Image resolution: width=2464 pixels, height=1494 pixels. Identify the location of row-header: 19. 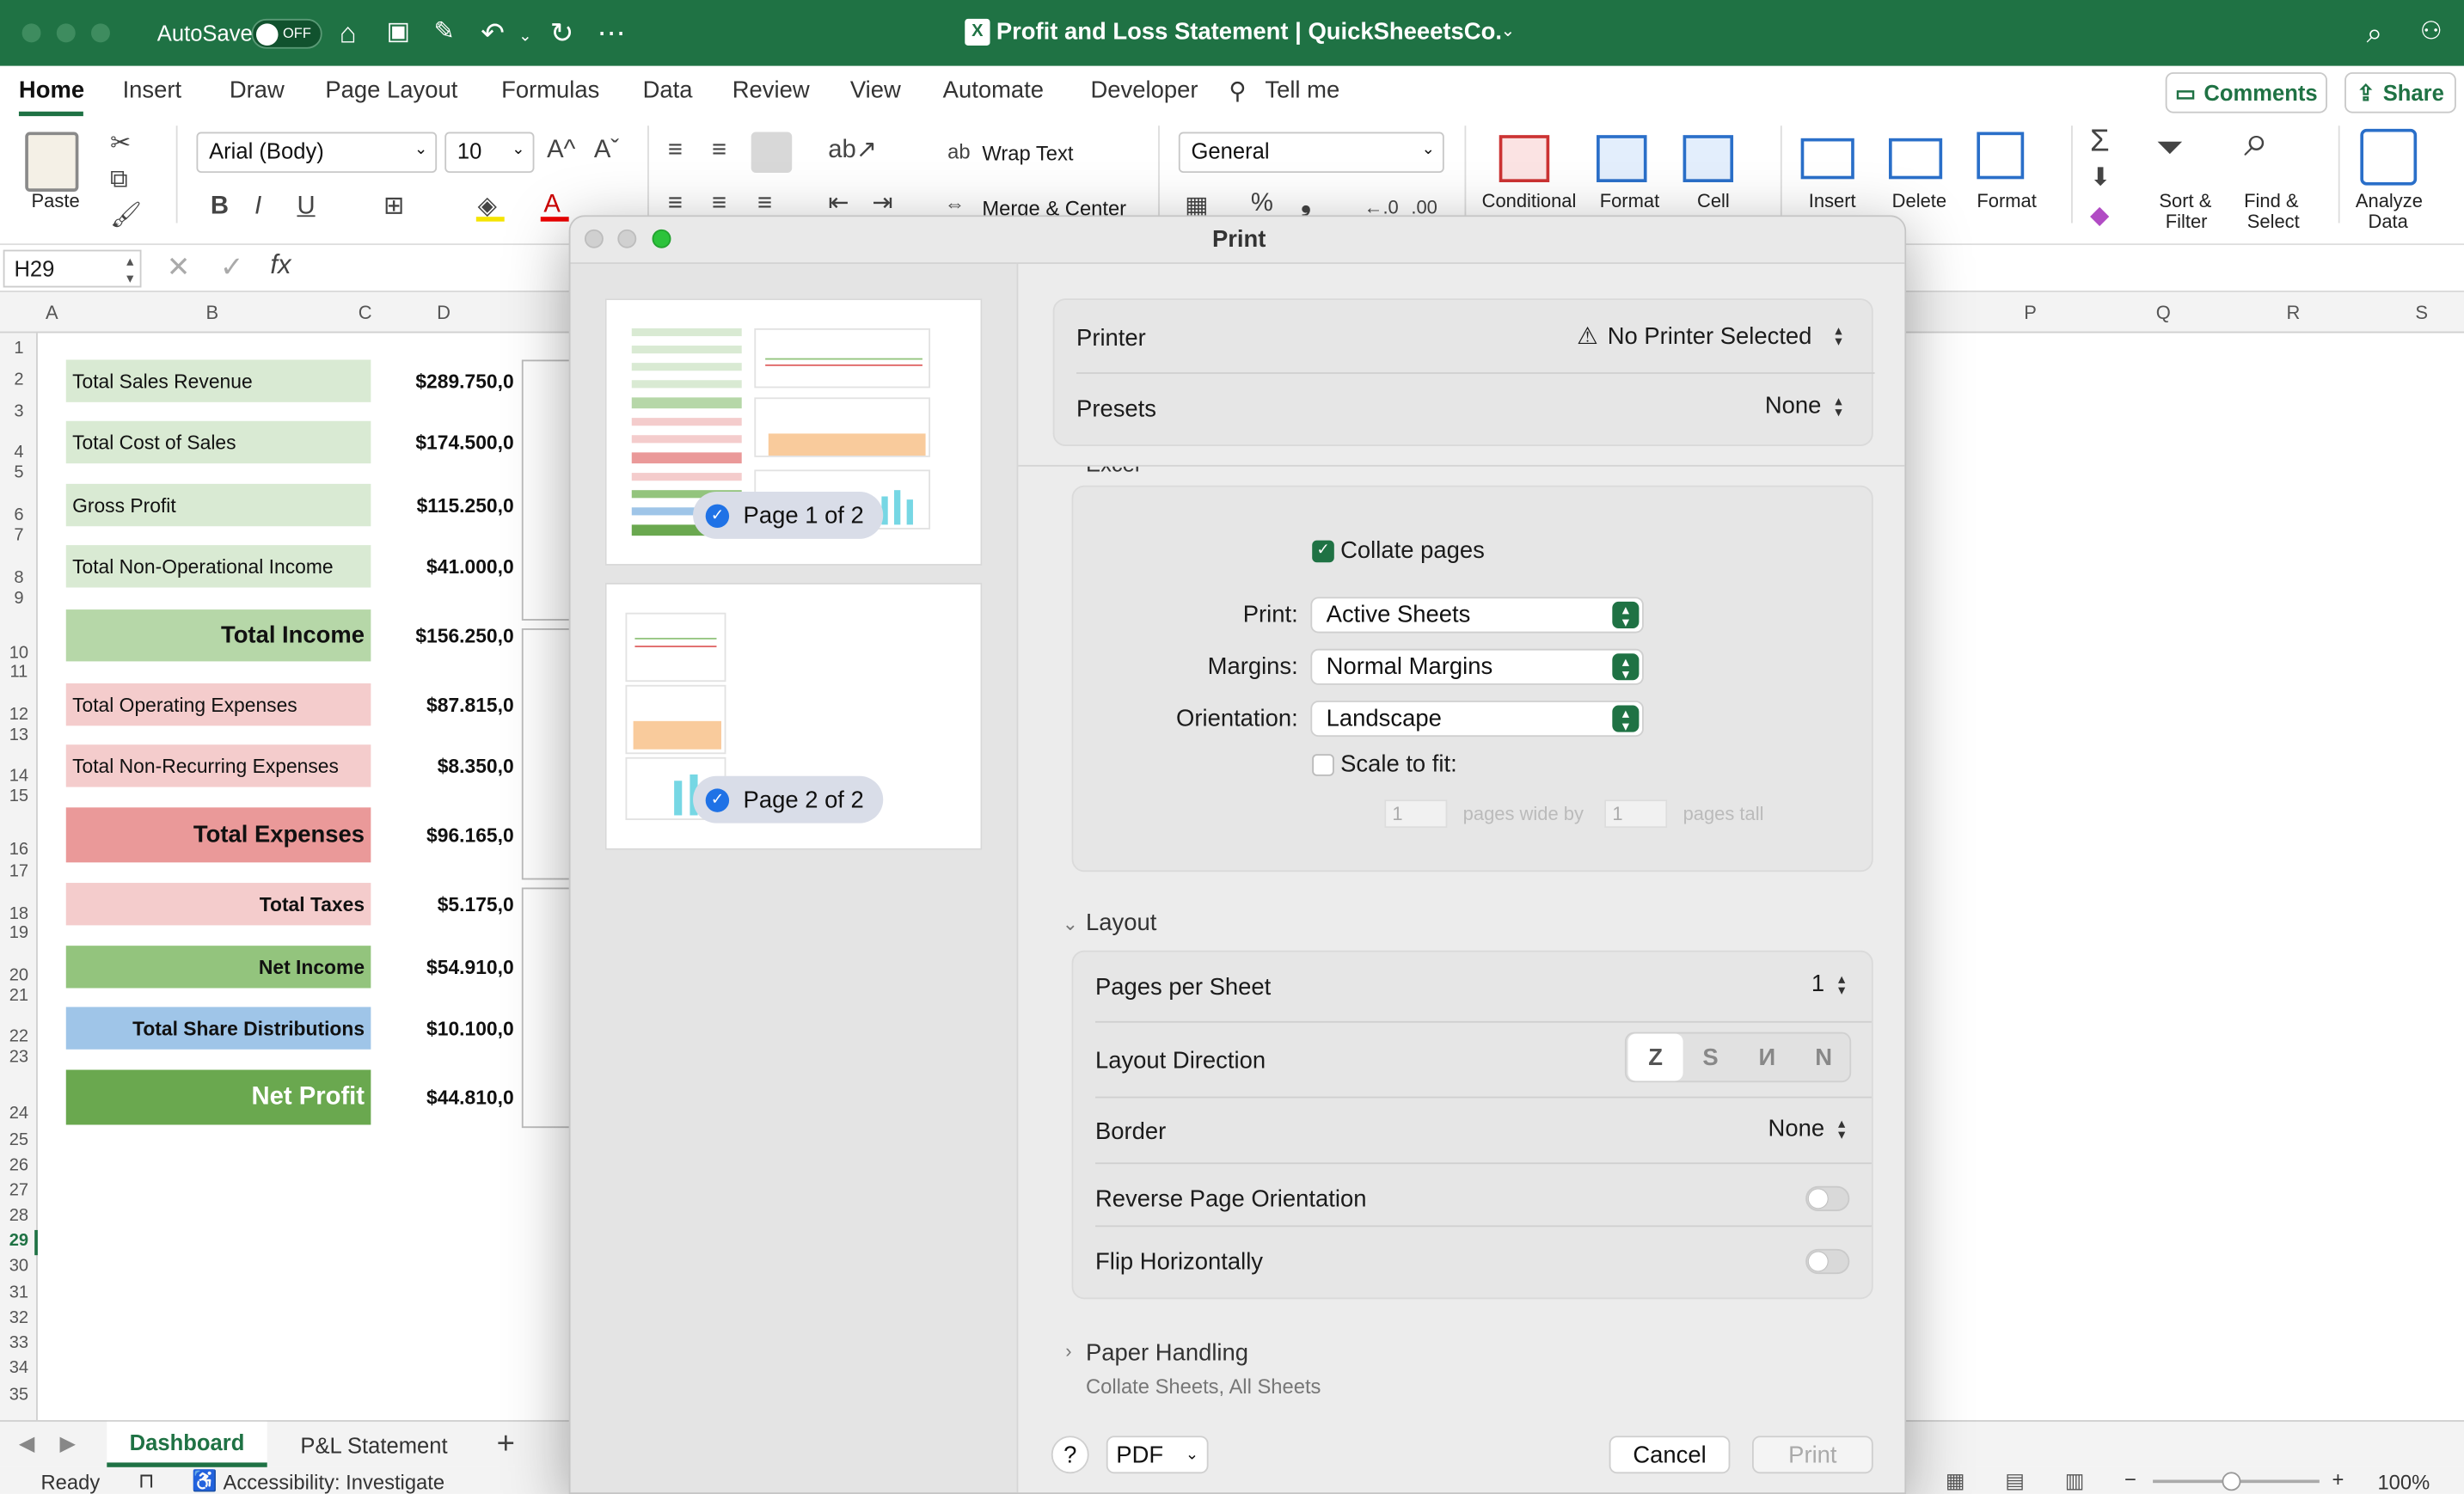
(19, 933).